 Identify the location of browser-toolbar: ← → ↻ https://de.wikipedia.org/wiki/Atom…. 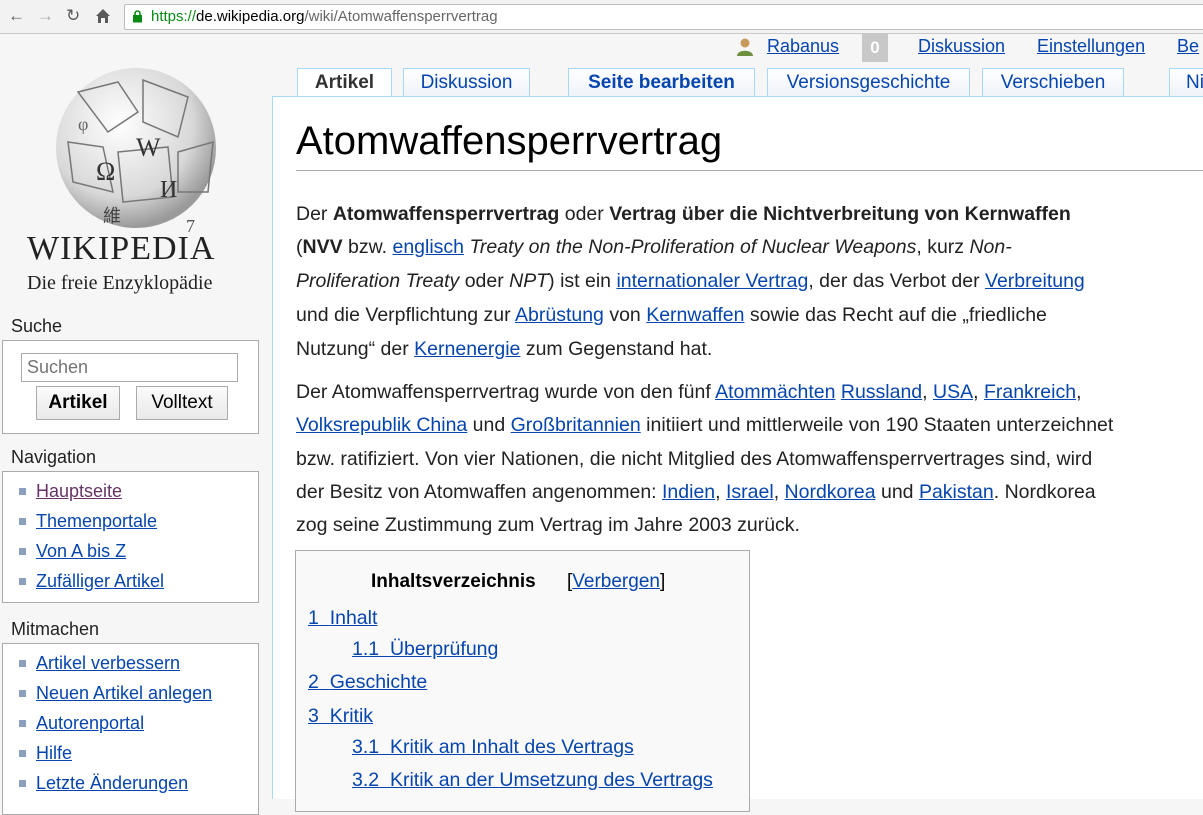
(601, 17).